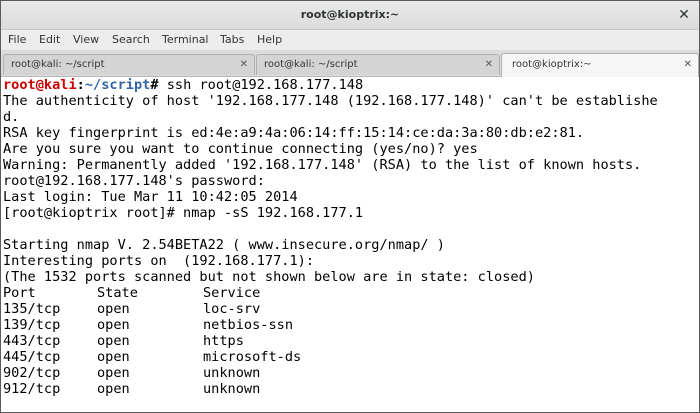  Describe the element at coordinates (32, 309) in the screenshot. I see `port-number: 135/tcp` at that location.